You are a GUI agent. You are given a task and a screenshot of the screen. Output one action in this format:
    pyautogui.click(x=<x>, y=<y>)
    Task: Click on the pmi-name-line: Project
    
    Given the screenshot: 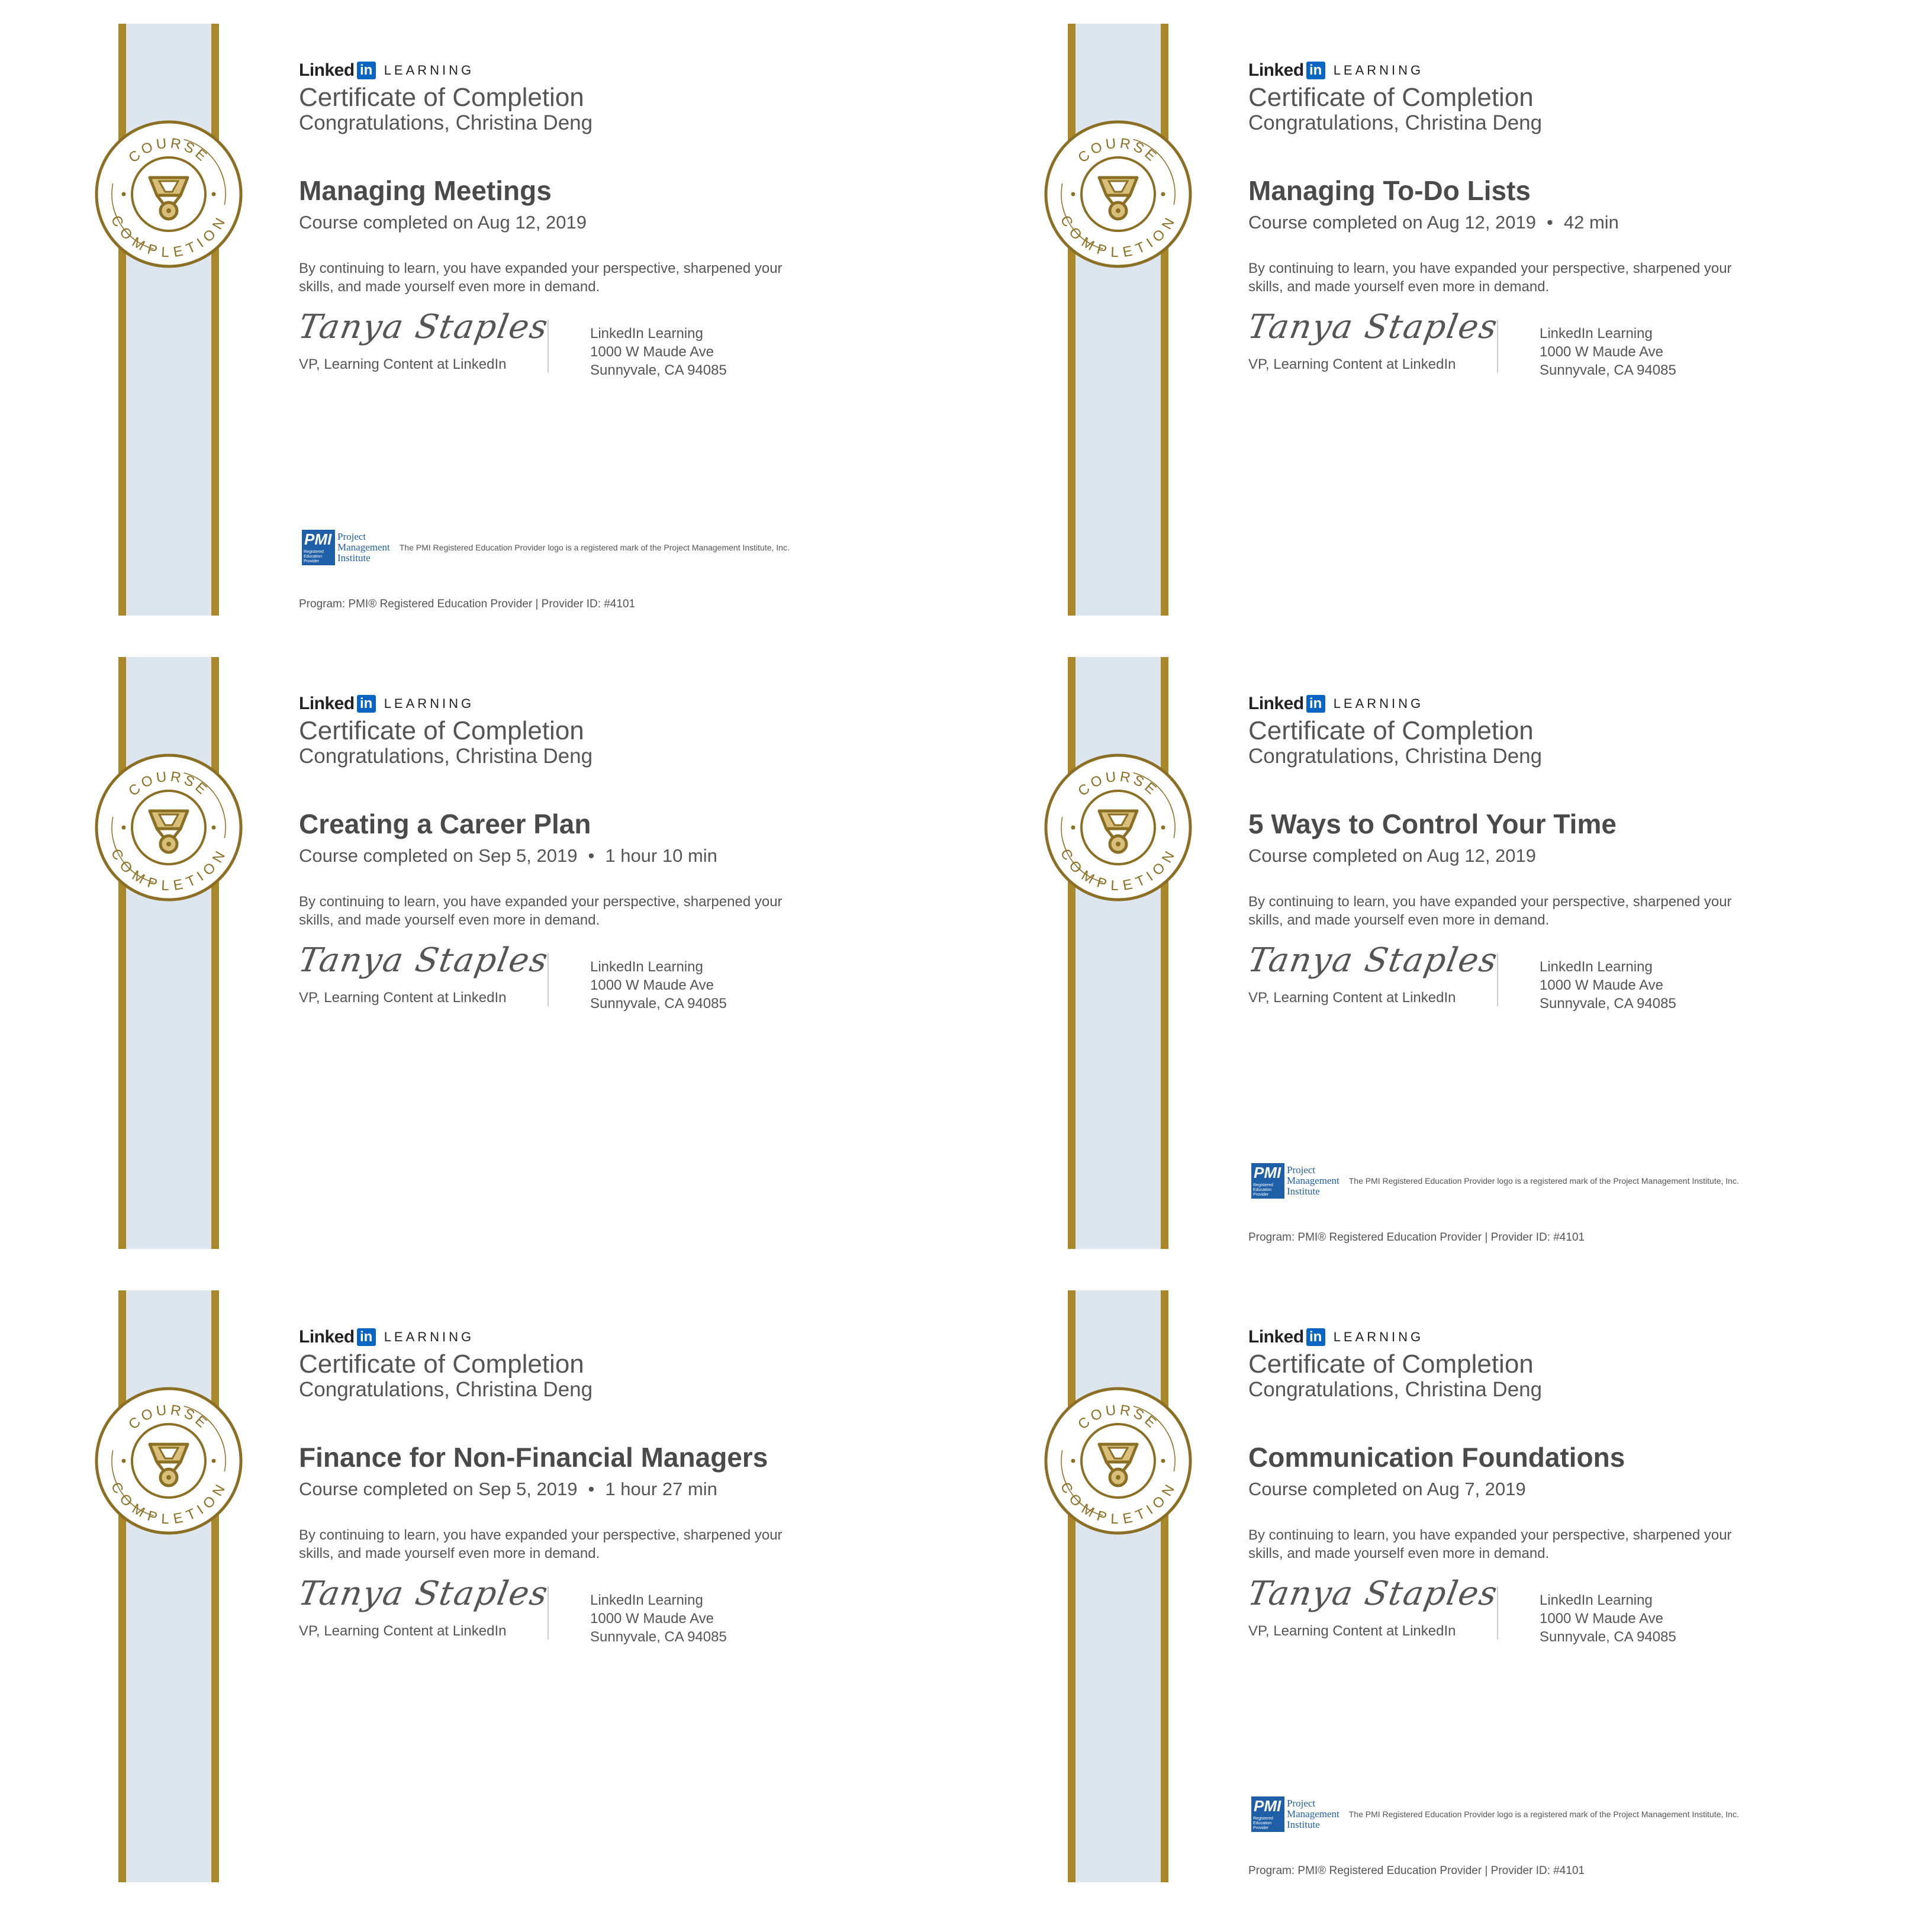 What is the action you would take?
    pyautogui.click(x=1301, y=1170)
    